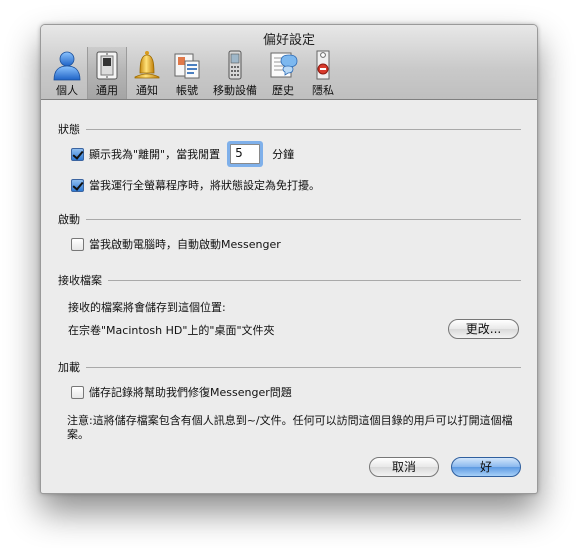  Describe the element at coordinates (235, 65) in the screenshot. I see `mobile-phone-icon` at that location.